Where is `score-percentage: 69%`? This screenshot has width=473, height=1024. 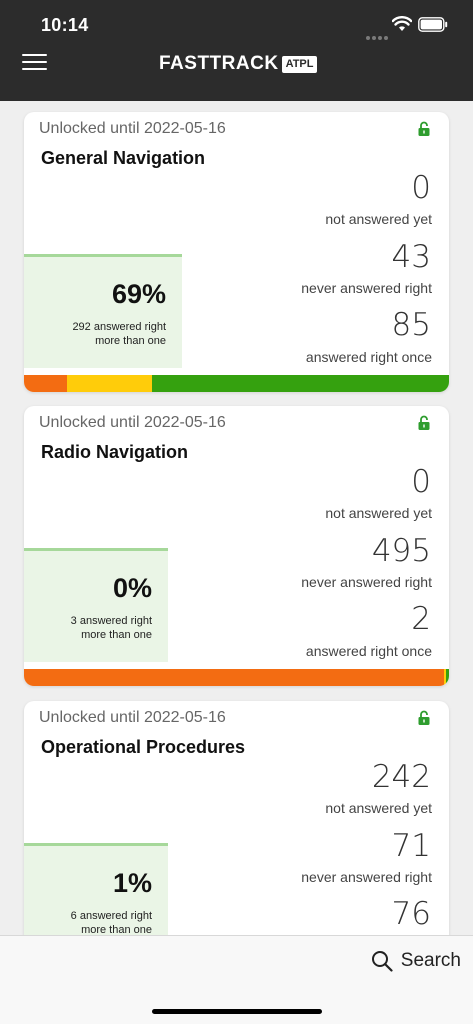 score-percentage: 69% is located at coordinates (138, 294).